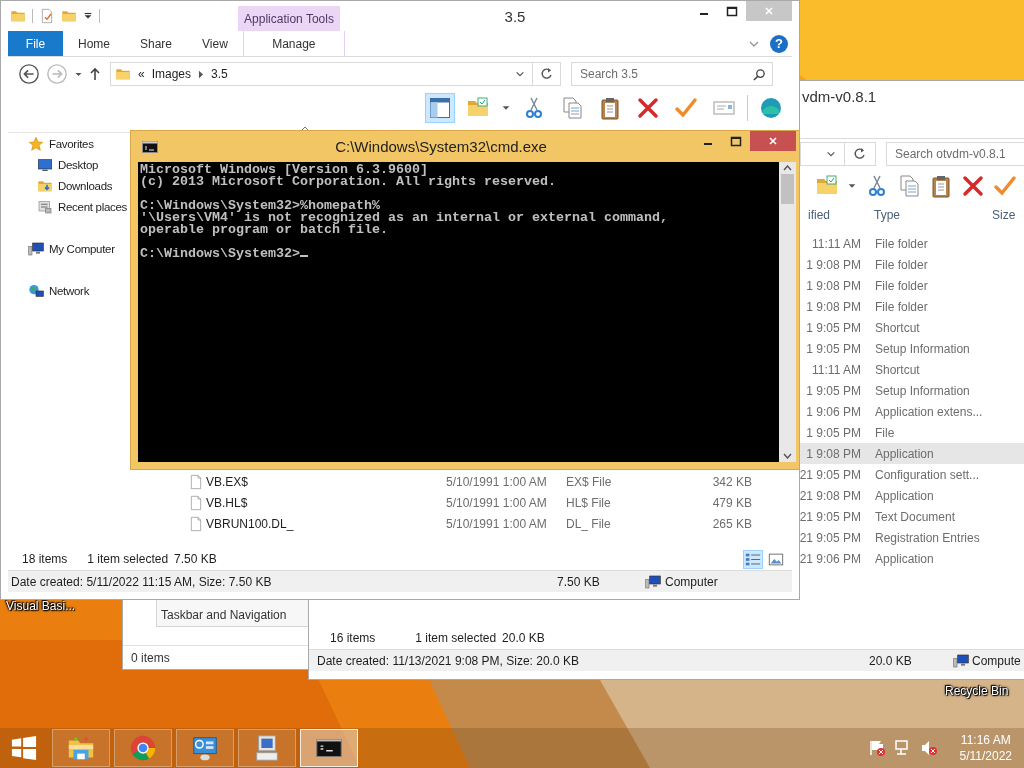 This screenshot has height=768, width=1024. I want to click on file-row: 11:11 AM File folder, so click(911, 243).